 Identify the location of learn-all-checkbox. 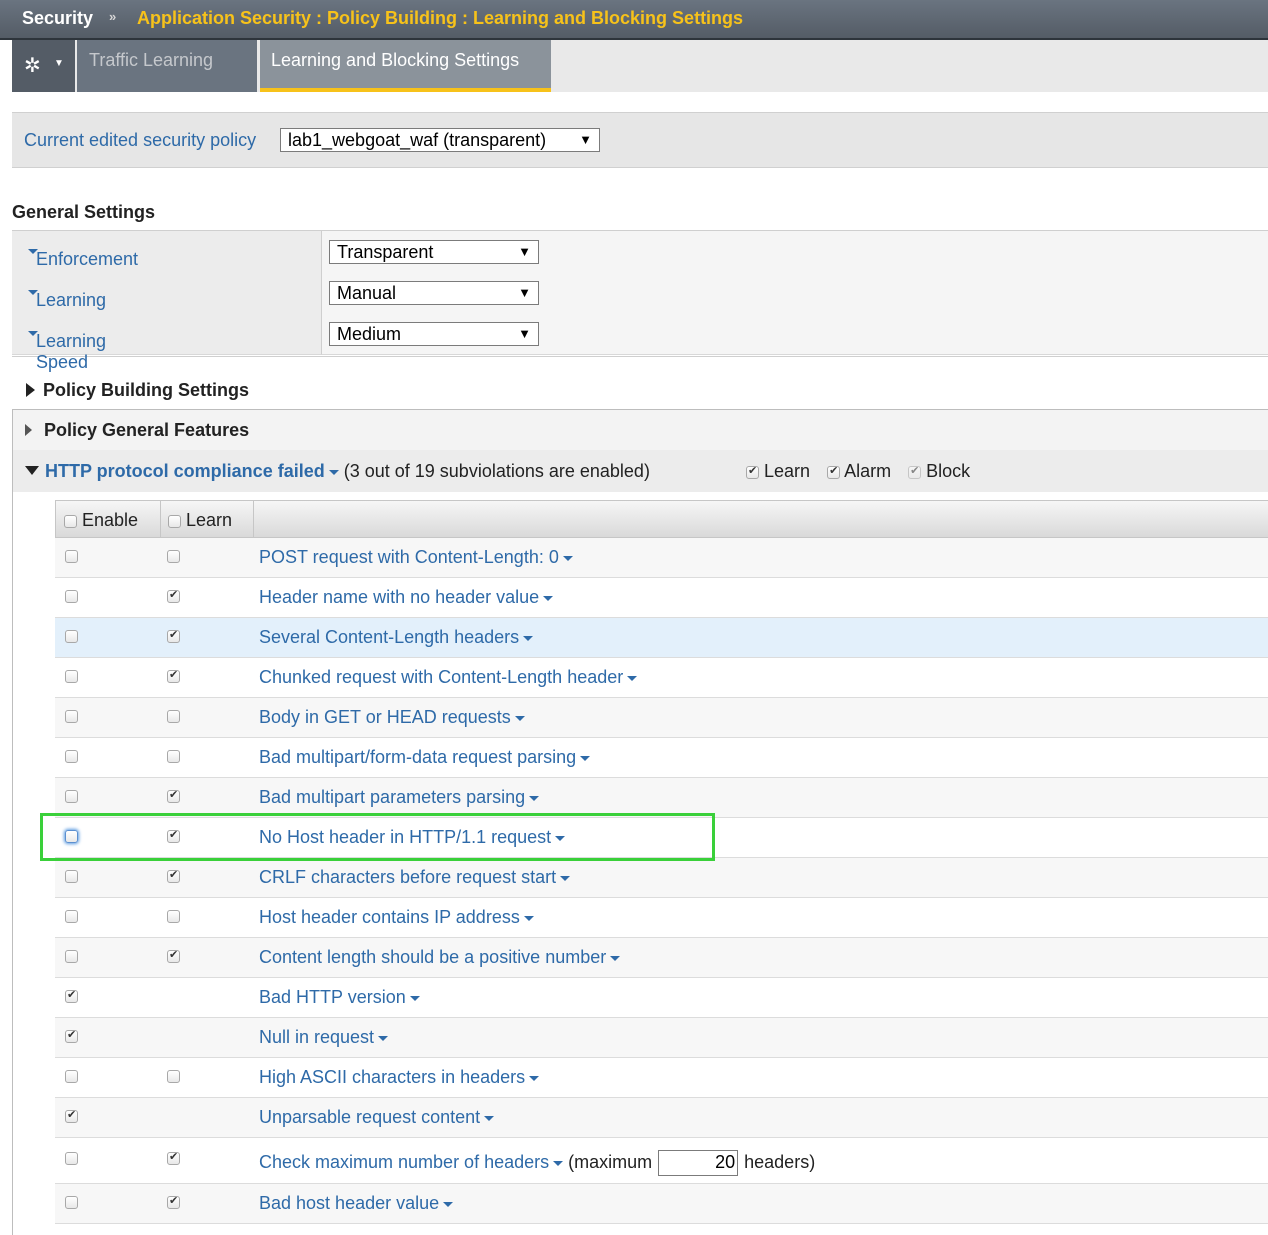
(174, 521).